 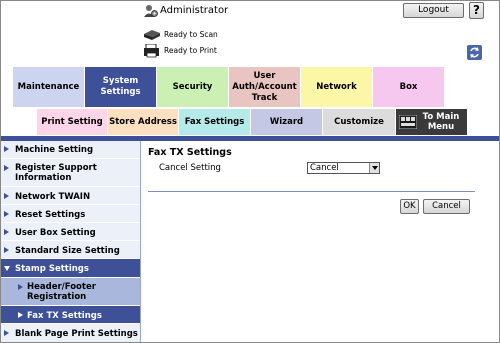 What do you see at coordinates (152, 35) in the screenshot?
I see `scanner-icon` at bounding box center [152, 35].